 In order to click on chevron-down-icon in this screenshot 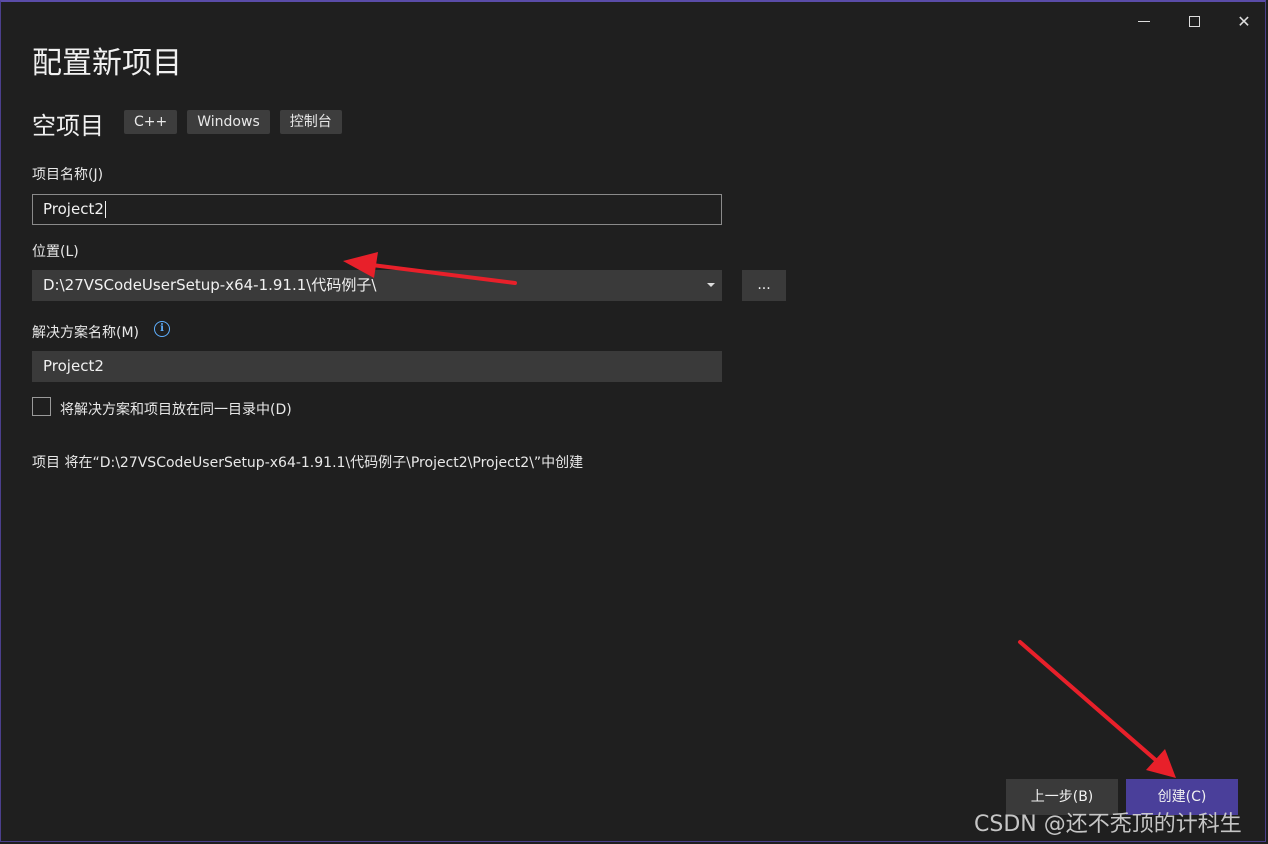, I will do `click(711, 285)`.